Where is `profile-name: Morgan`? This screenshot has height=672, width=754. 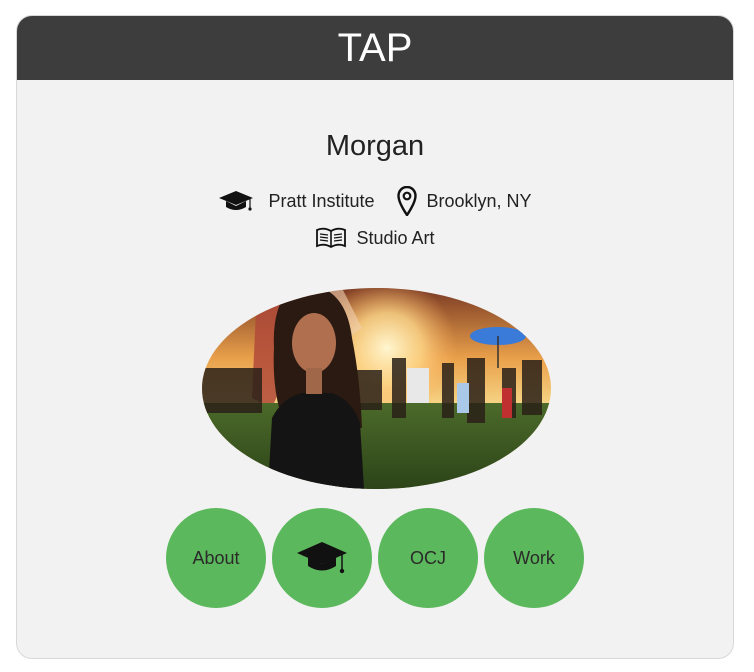
profile-name: Morgan is located at coordinates (375, 146).